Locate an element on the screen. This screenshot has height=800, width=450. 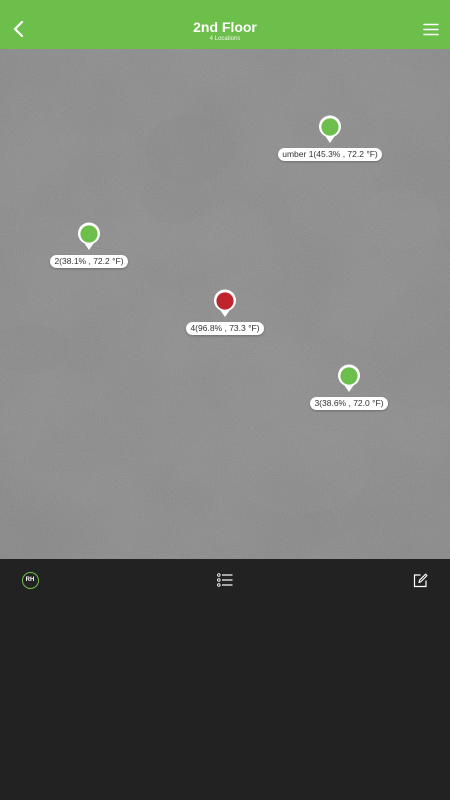
chevron-left-icon is located at coordinates (18, 29).